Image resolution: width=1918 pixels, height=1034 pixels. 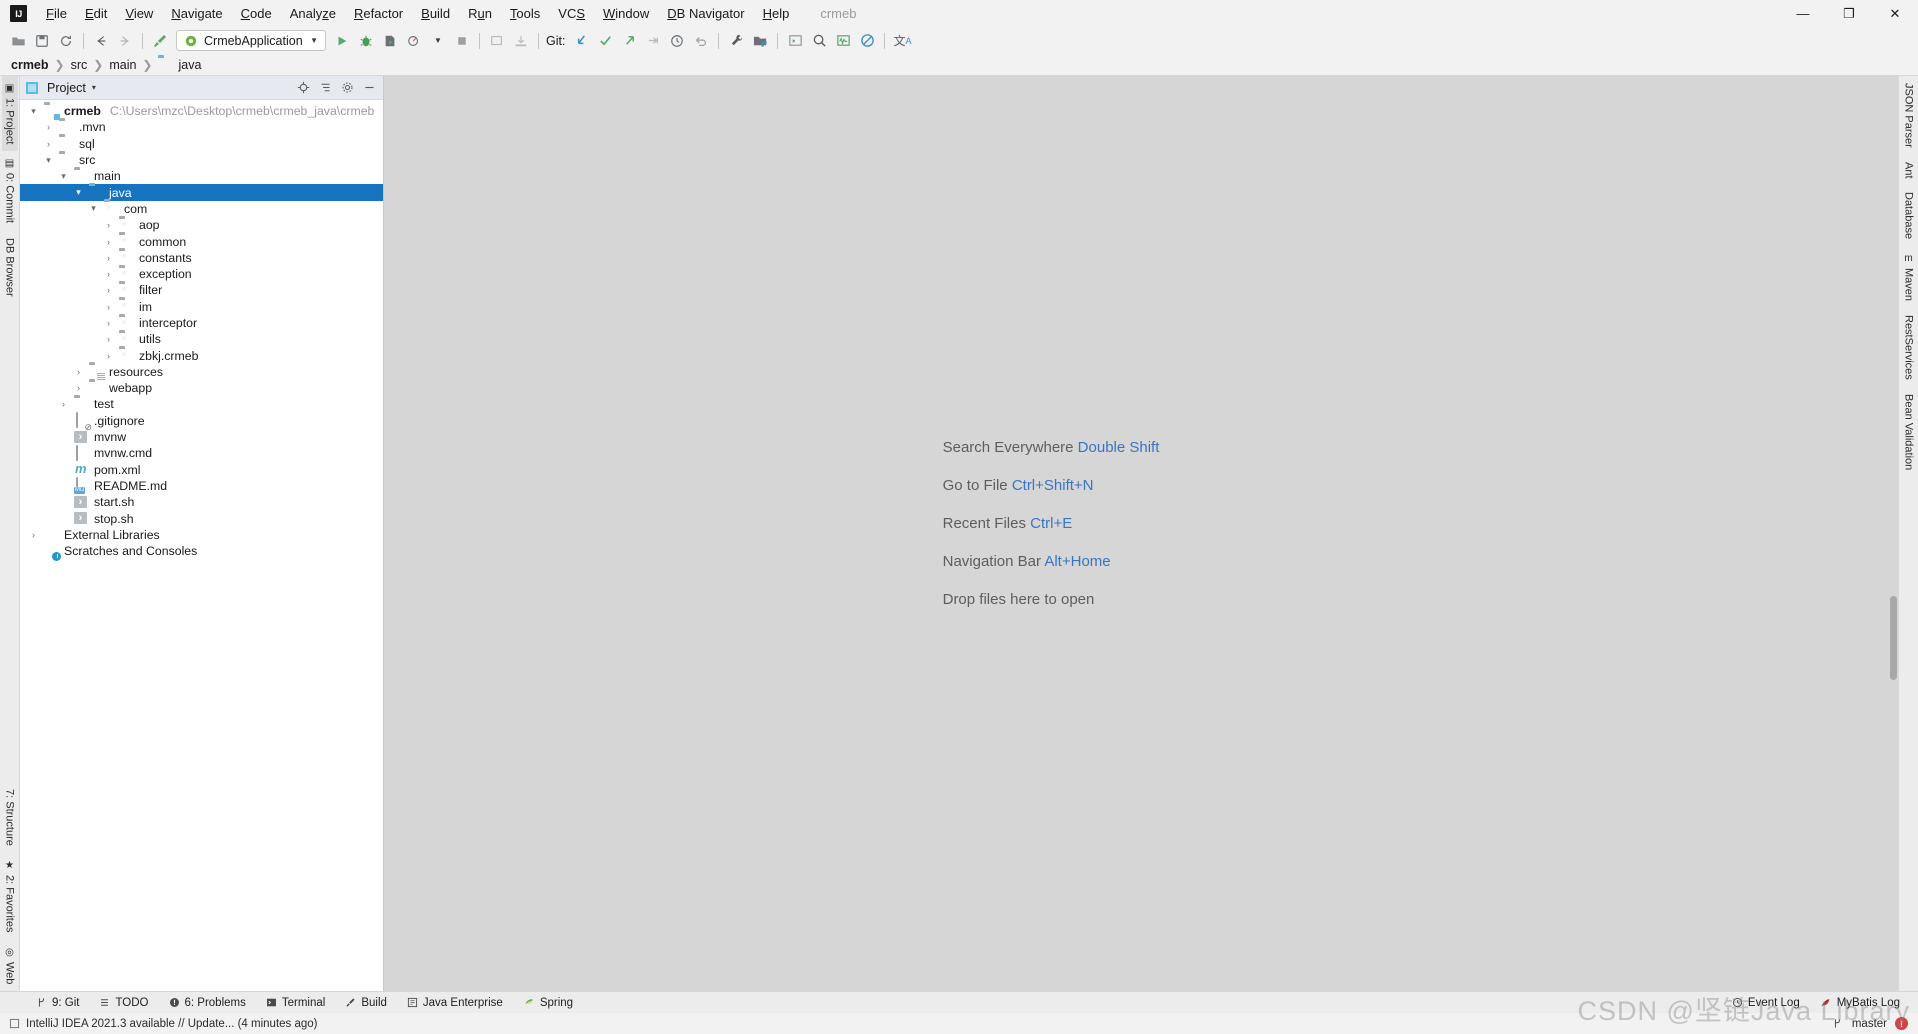 I want to click on run-anything-icon, so click(x=795, y=41).